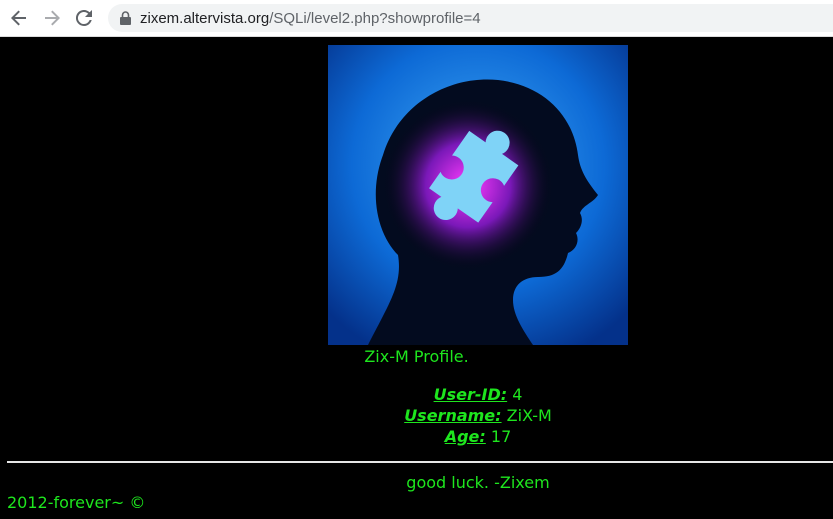 The width and height of the screenshot is (833, 519). What do you see at coordinates (470, 394) in the screenshot?
I see `field-label: User-ID:` at bounding box center [470, 394].